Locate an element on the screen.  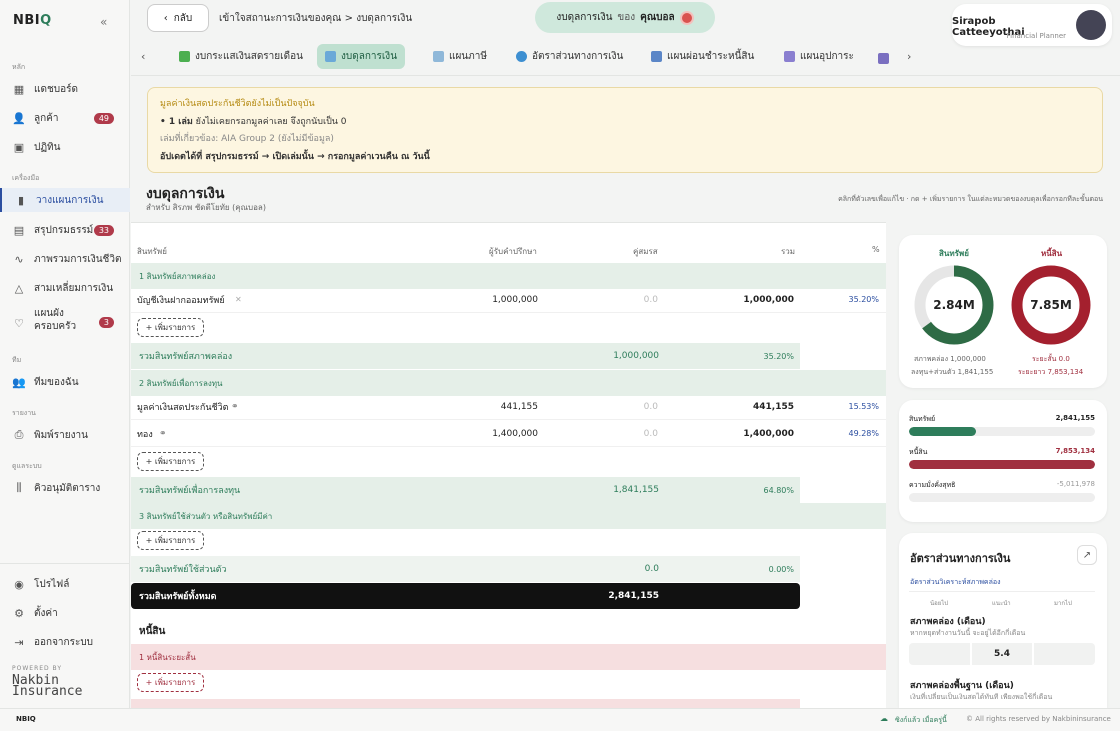
category-row: 1 สินทรัพย์สภาพคล่อง is located at coordinates (508, 276).